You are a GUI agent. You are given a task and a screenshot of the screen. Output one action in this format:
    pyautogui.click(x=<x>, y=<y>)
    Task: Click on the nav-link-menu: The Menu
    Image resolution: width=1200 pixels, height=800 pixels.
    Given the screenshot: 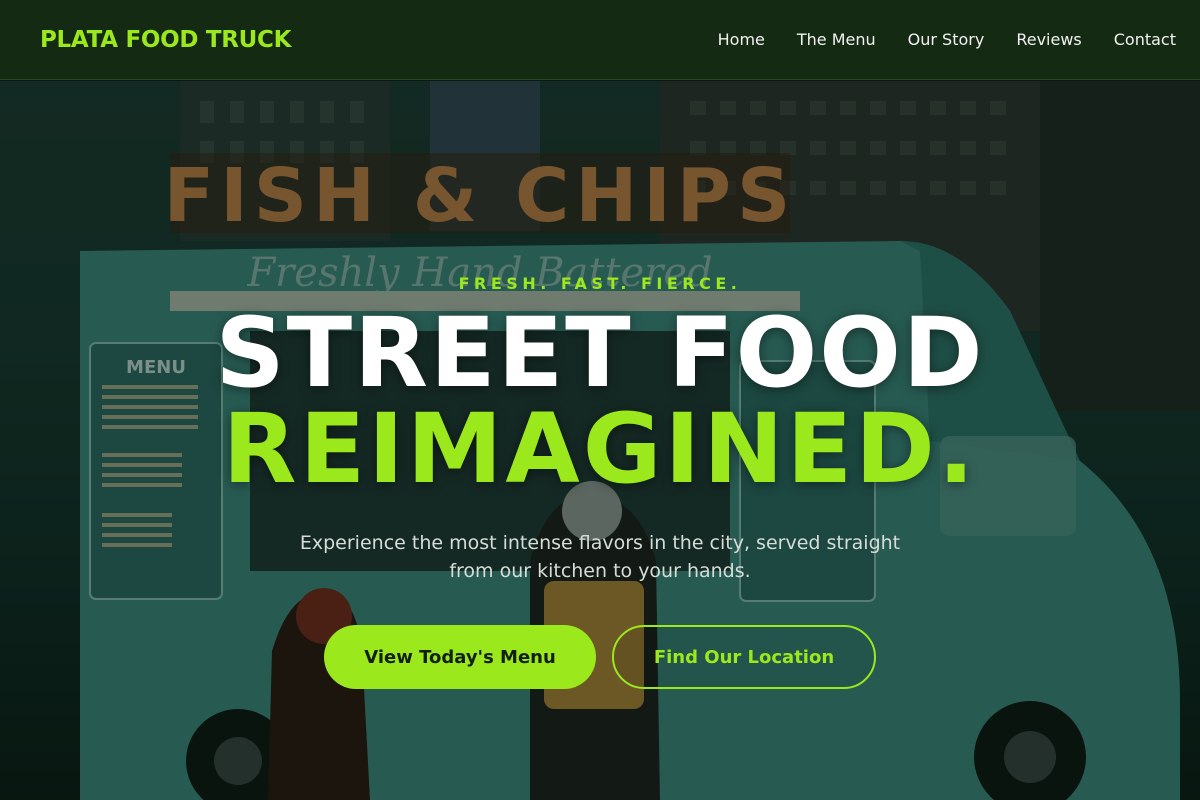 What is the action you would take?
    pyautogui.click(x=836, y=39)
    